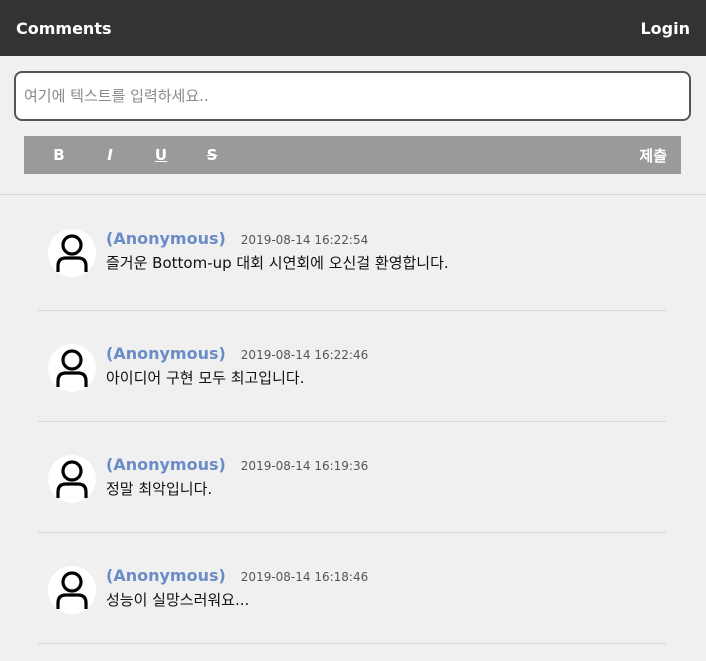 The width and height of the screenshot is (706, 661). Describe the element at coordinates (353, 28) in the screenshot. I see `top-bar: Comments Login` at that location.